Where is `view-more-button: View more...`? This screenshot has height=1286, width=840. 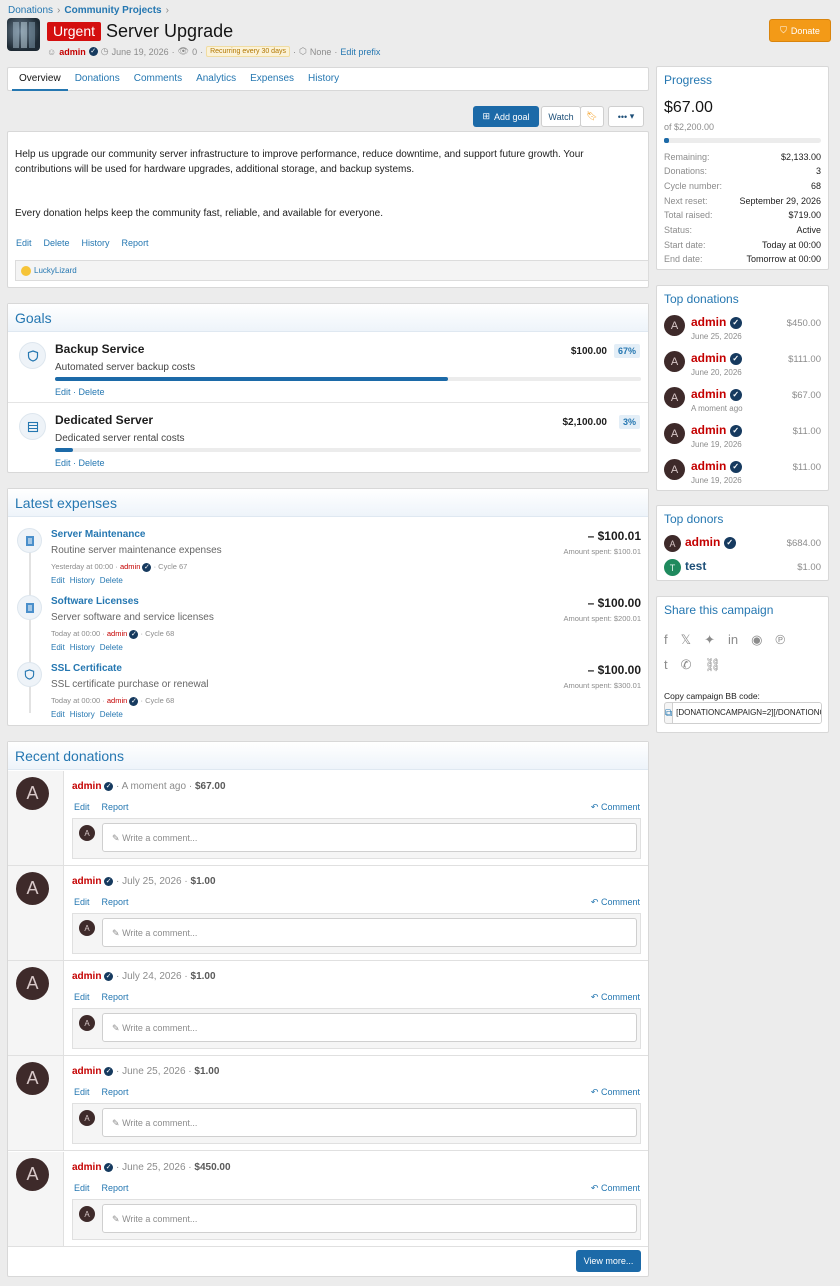 view-more-button: View more... is located at coordinates (608, 1261).